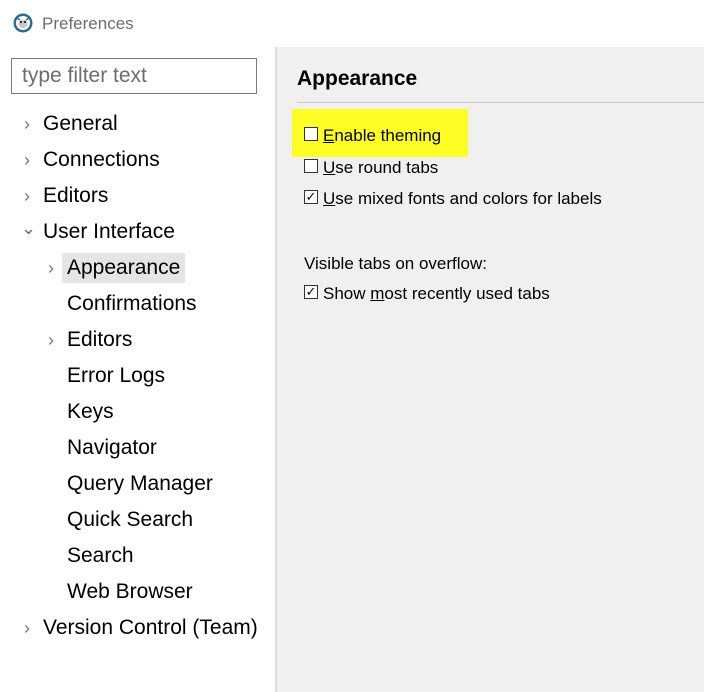 This screenshot has width=704, height=692. Describe the element at coordinates (381, 167) in the screenshot. I see `checkbox-label: Use round tabs` at that location.